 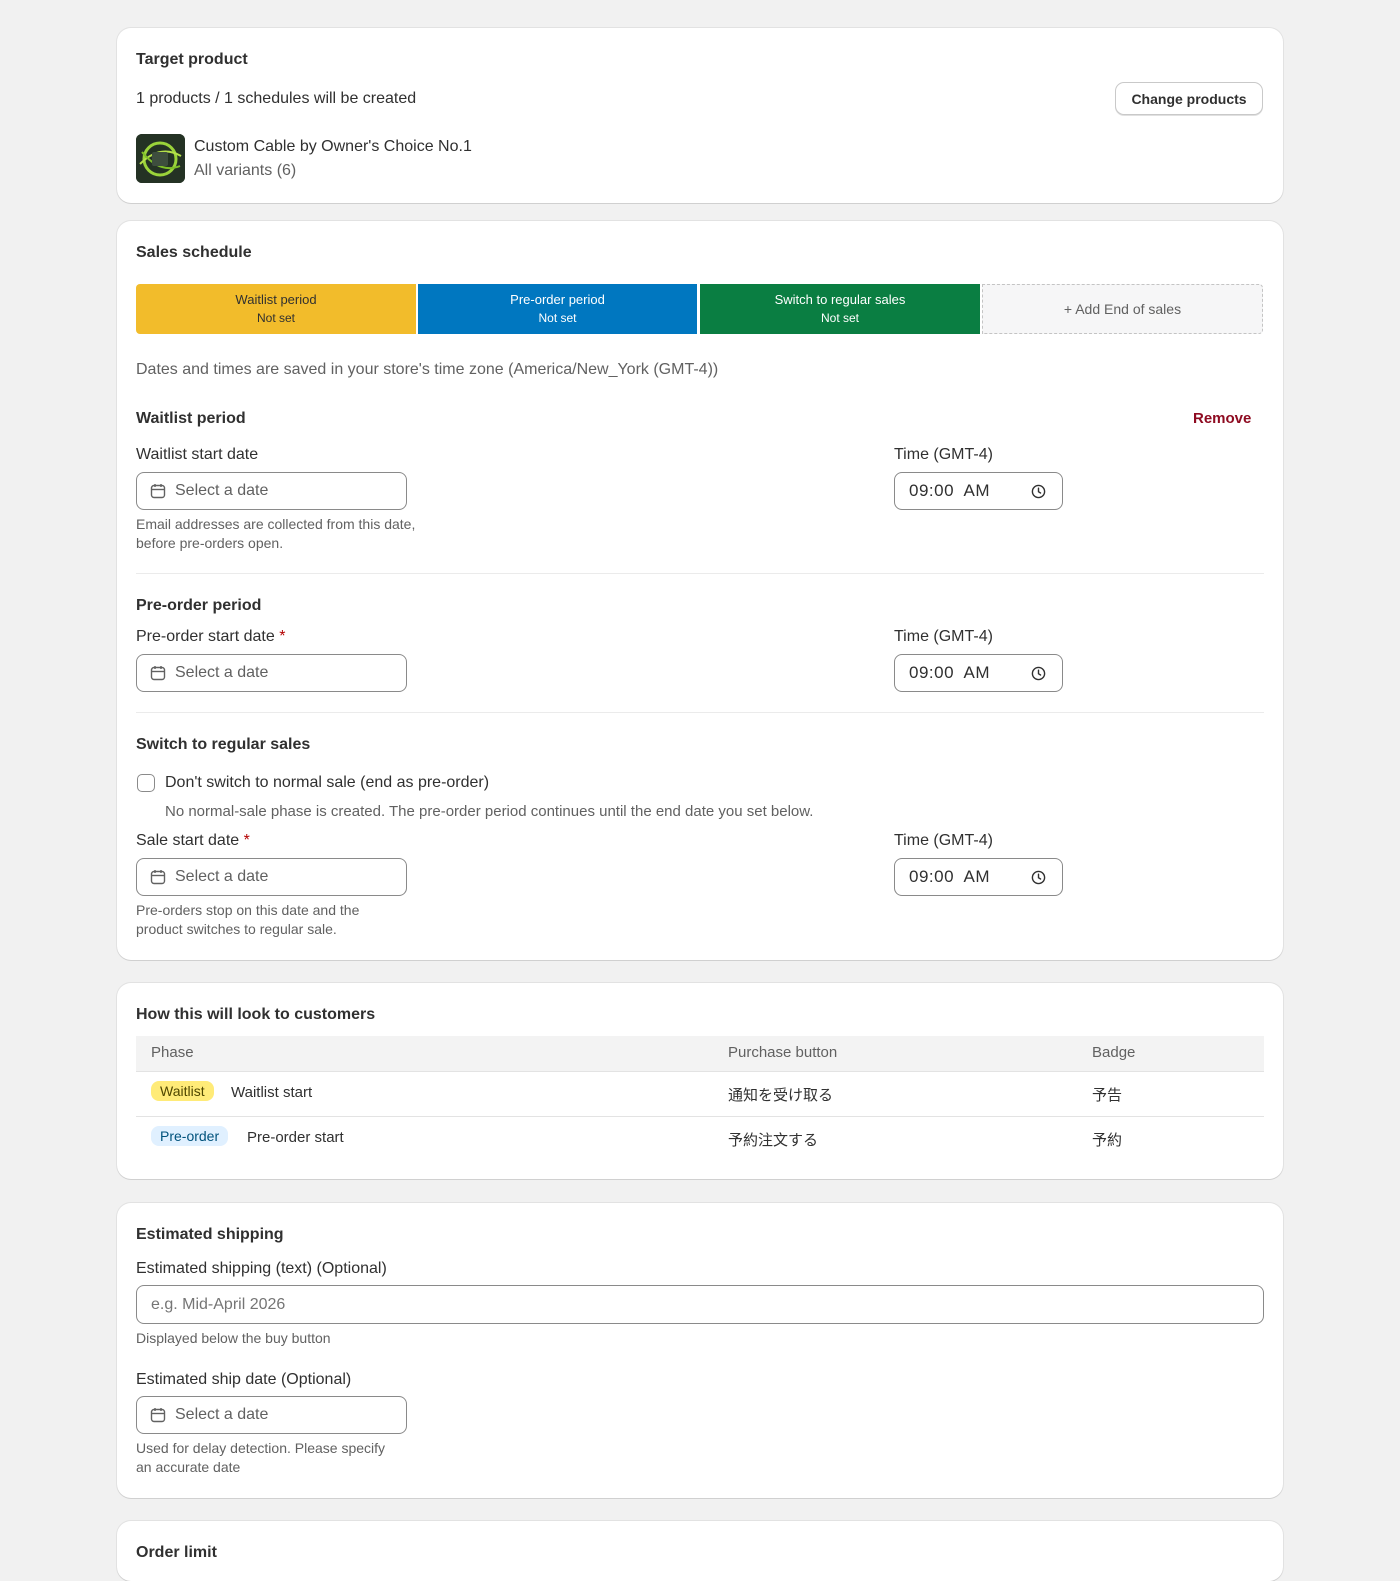 What do you see at coordinates (276, 299) in the screenshot?
I see `segment-waitlist-label: Waitlist period` at bounding box center [276, 299].